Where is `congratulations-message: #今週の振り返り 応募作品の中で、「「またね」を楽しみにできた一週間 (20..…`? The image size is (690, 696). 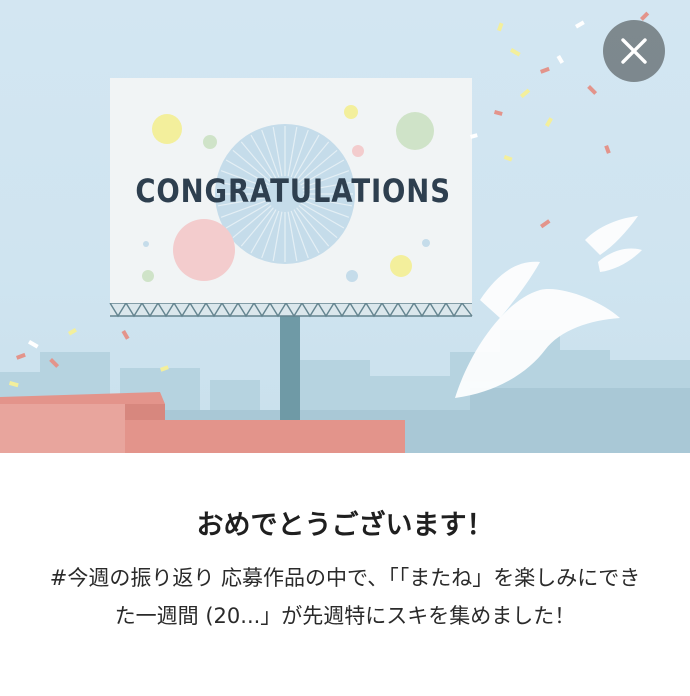 congratulations-message: #今週の振り返り 応募作品の中で、「「またね」を楽しみにできた一週間 (20..… is located at coordinates (345, 597).